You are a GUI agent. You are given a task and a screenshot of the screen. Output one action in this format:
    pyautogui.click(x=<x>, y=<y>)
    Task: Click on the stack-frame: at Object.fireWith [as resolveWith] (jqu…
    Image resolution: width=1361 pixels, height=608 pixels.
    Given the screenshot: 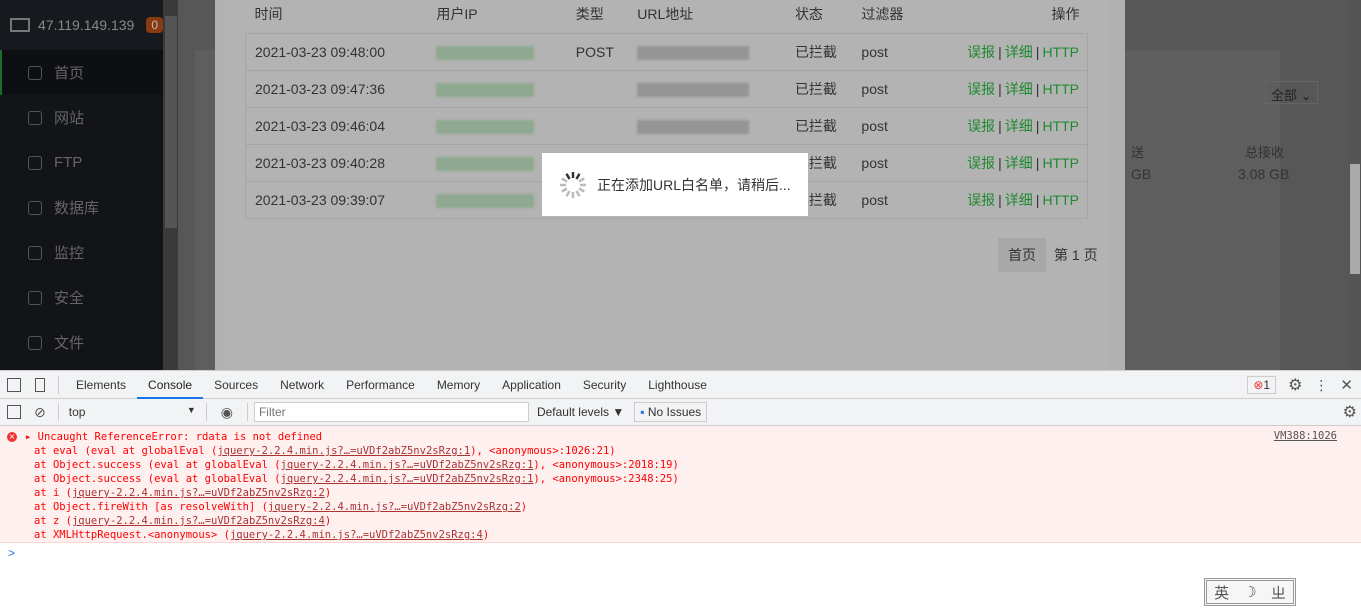 What is the action you would take?
    pyautogui.click(x=281, y=507)
    